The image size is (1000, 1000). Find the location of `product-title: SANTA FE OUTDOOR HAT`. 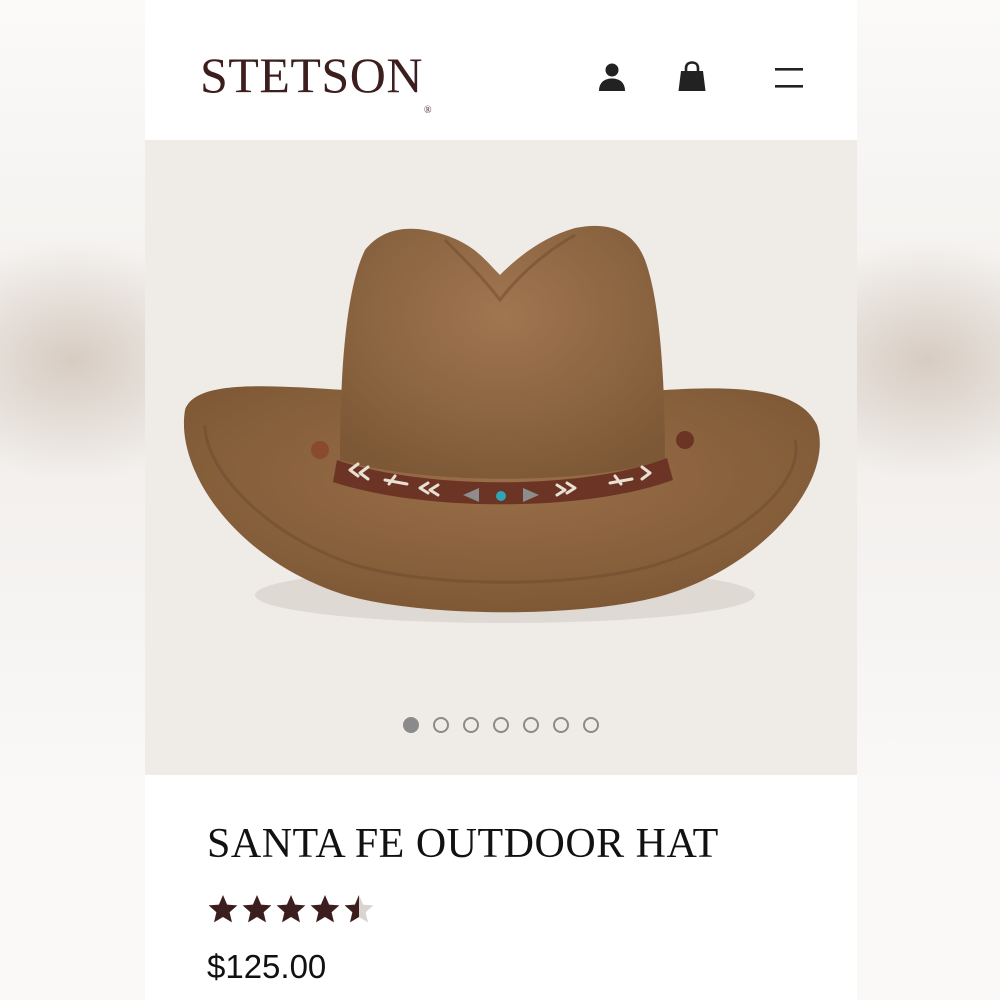

product-title: SANTA FE OUTDOOR HAT is located at coordinates (463, 844).